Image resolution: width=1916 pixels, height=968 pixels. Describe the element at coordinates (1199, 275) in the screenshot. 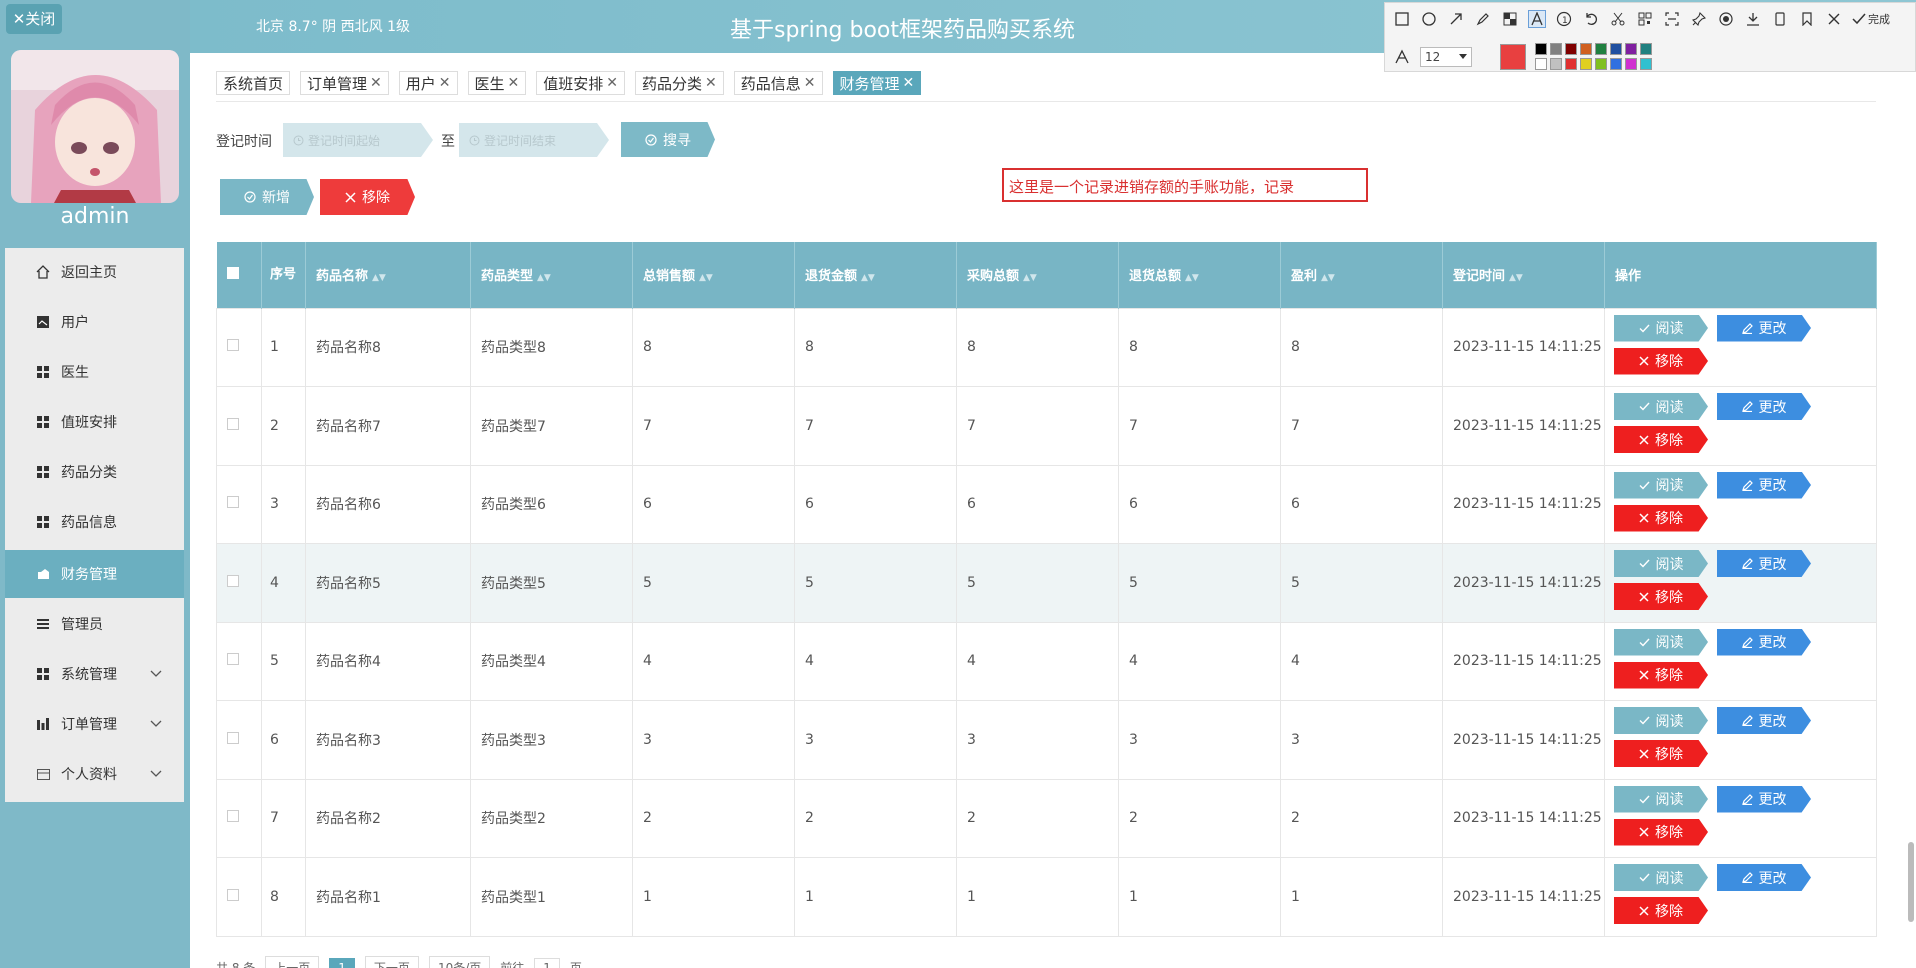

I see `header-return-total: 退货总额 ▲▼` at that location.